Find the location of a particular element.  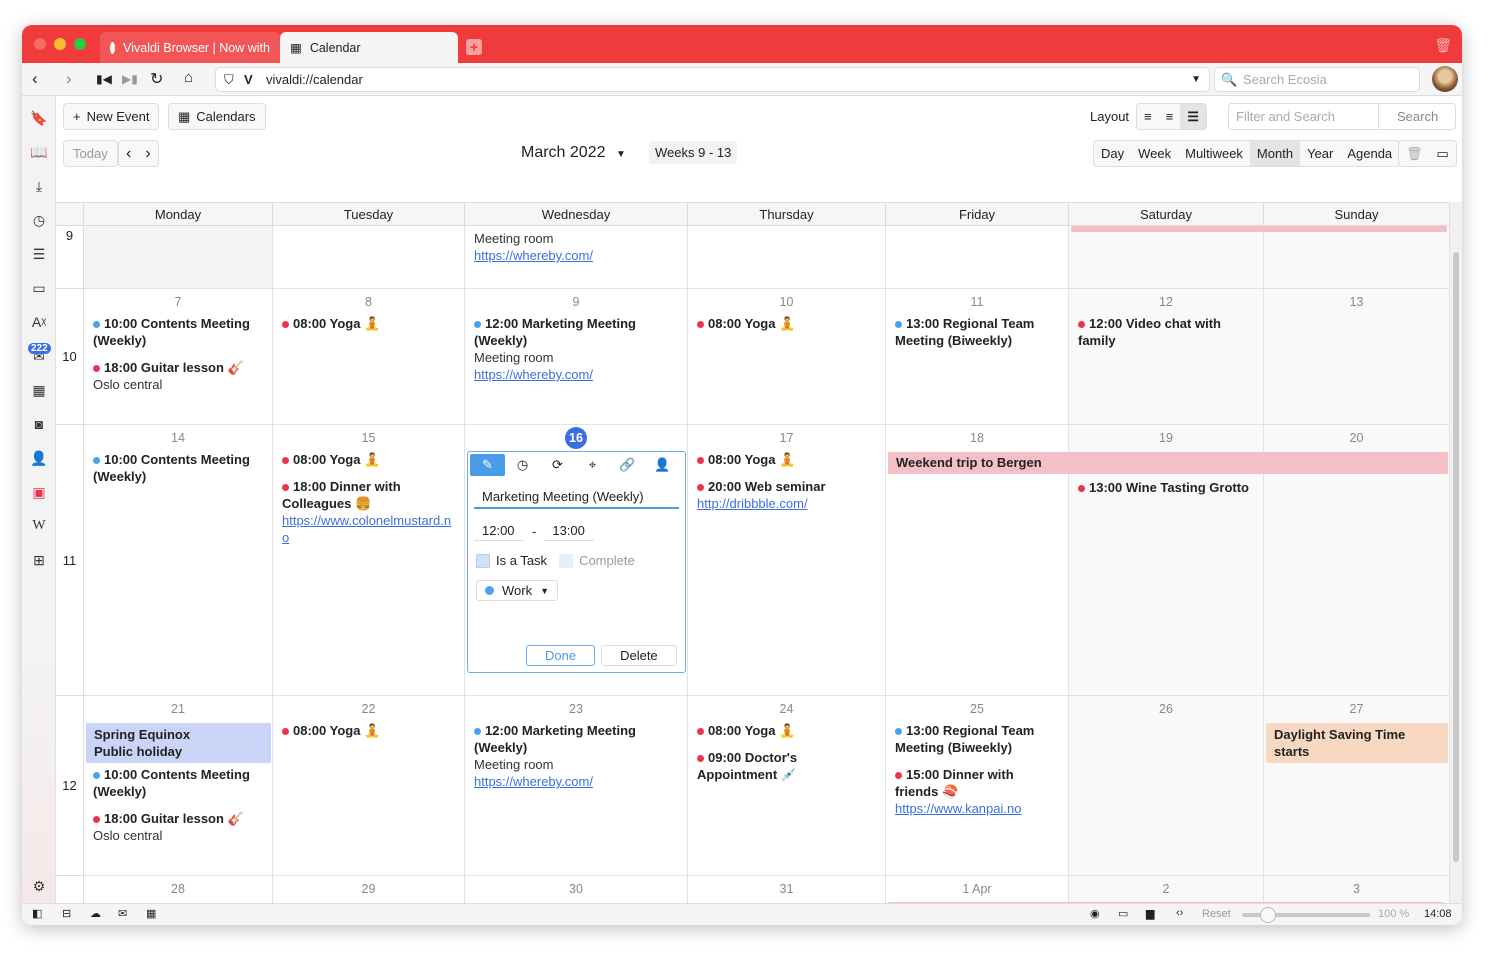

start-time-input: 12:00 is located at coordinates (499, 531).